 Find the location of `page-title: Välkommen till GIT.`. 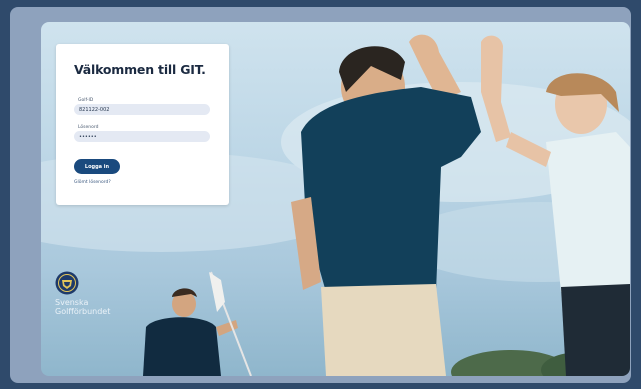

page-title: Välkommen till GIT. is located at coordinates (140, 69).